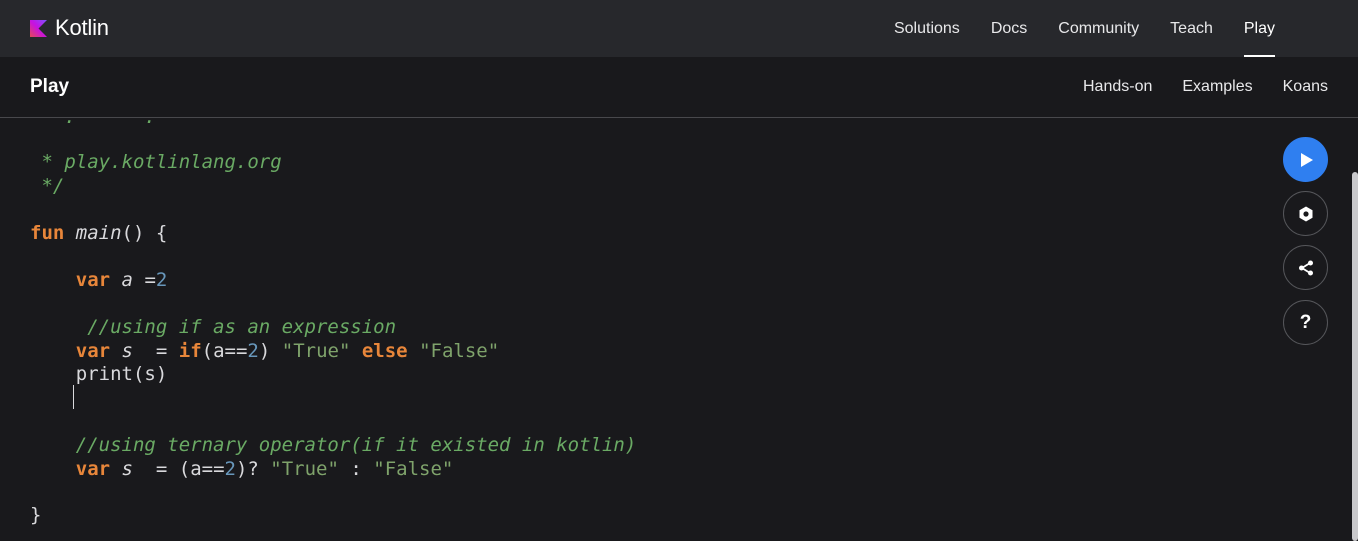  I want to click on keyword-else: else, so click(384, 351).